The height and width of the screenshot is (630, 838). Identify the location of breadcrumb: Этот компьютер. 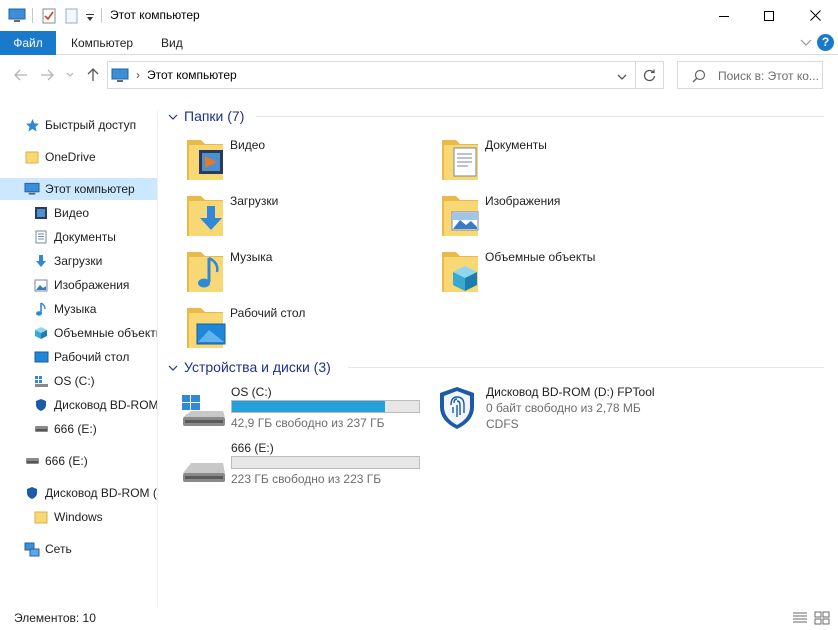
(192, 75).